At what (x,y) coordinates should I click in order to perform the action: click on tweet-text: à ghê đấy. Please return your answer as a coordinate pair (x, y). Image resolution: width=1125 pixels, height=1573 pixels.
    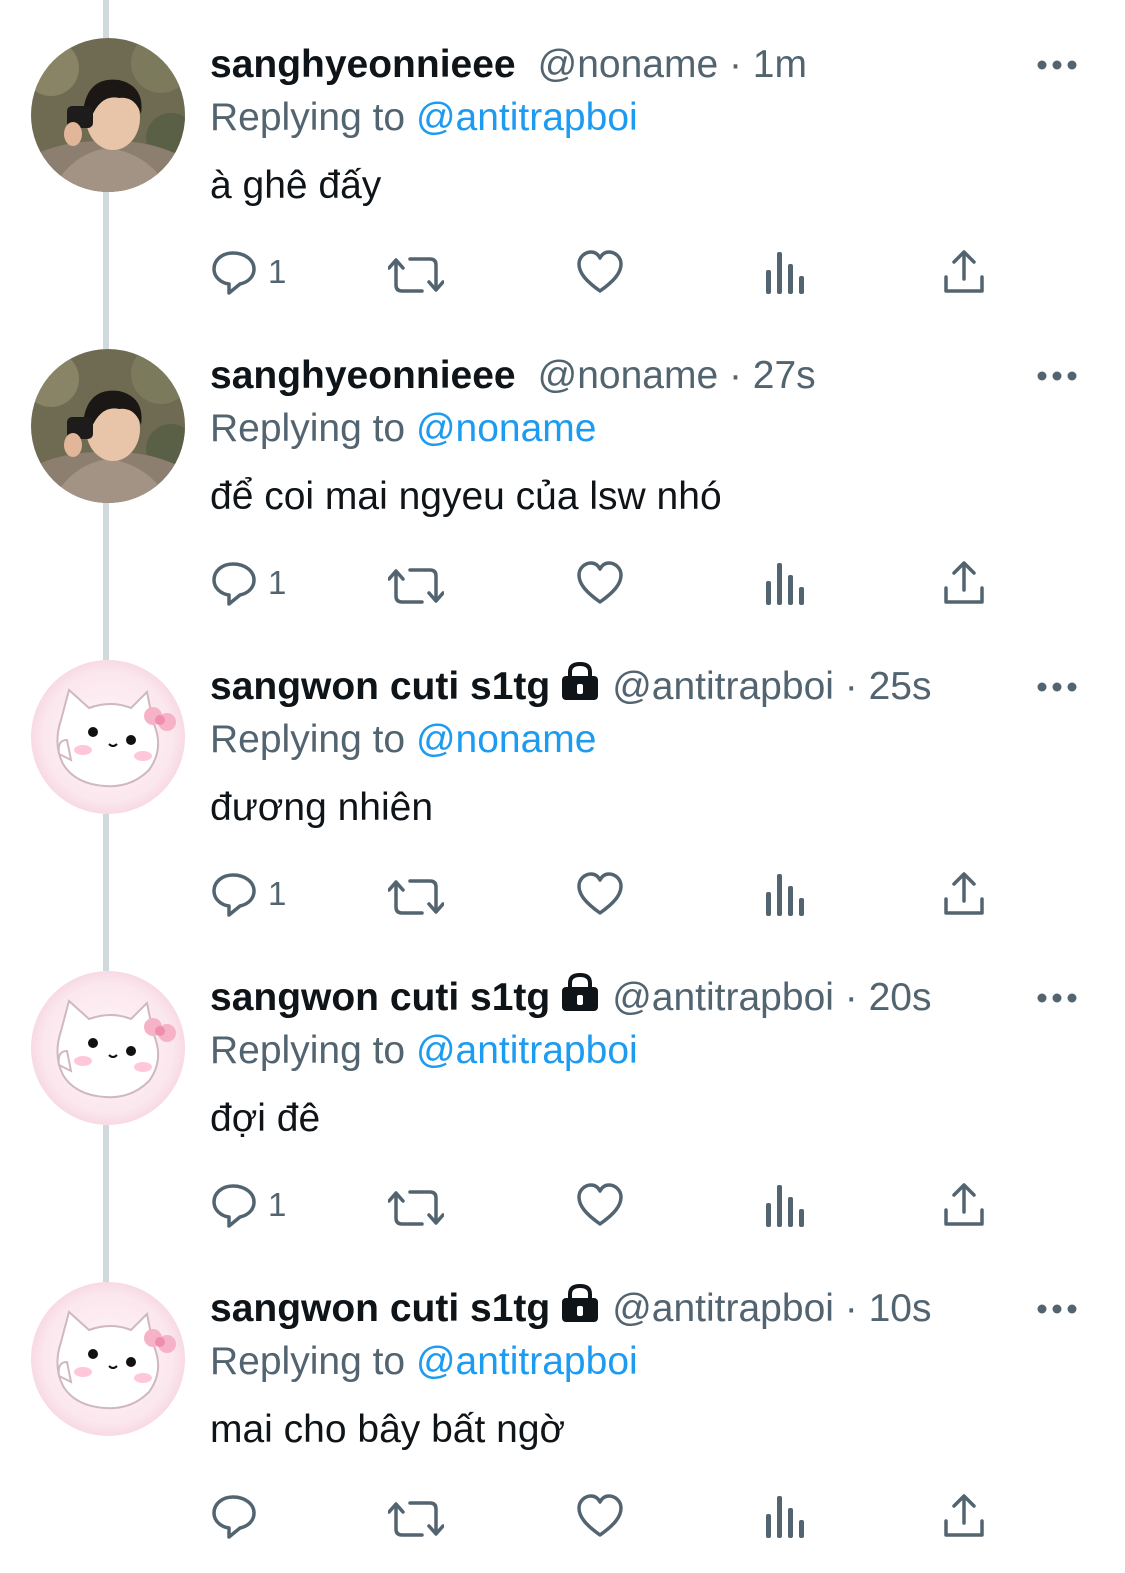
    Looking at the image, I should click on (296, 185).